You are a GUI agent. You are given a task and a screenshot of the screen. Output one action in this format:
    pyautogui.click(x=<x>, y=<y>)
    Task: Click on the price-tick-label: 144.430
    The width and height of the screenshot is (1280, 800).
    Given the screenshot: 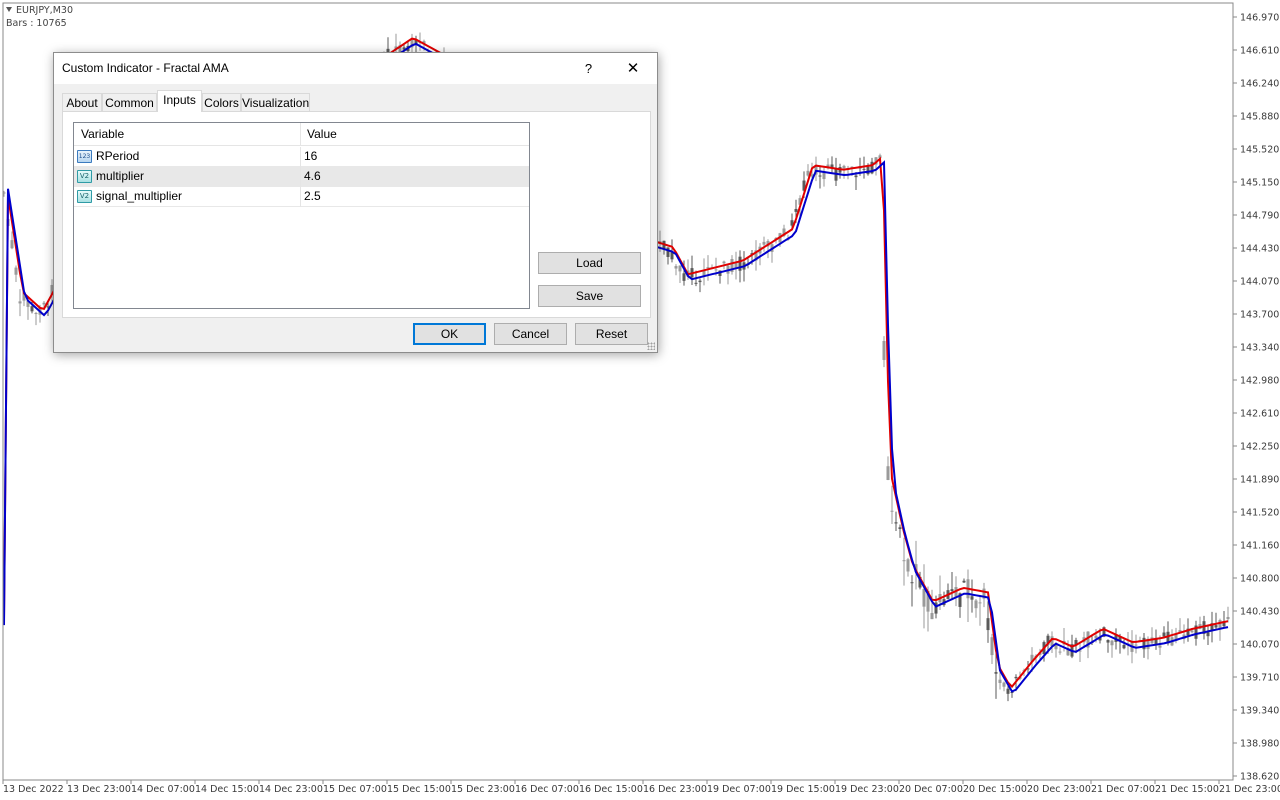 What is the action you would take?
    pyautogui.click(x=1259, y=249)
    